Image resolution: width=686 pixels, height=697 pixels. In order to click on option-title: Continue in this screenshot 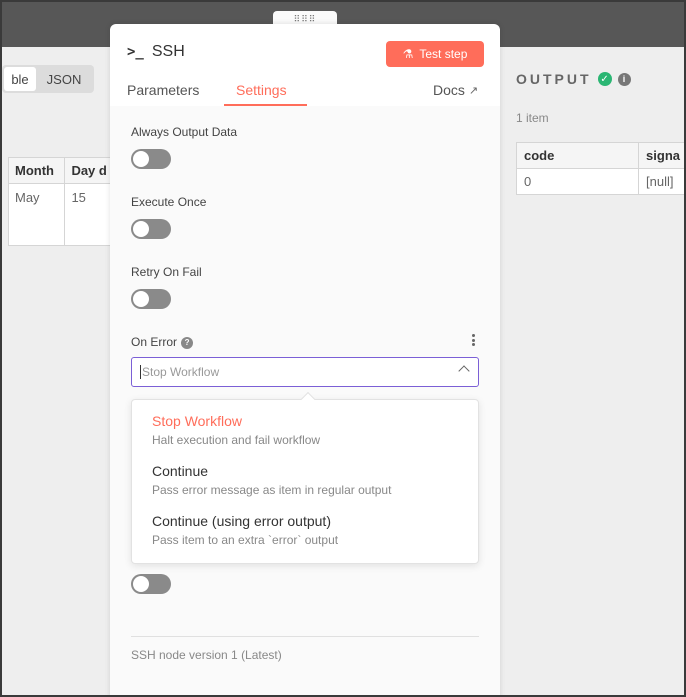, I will do `click(180, 471)`.